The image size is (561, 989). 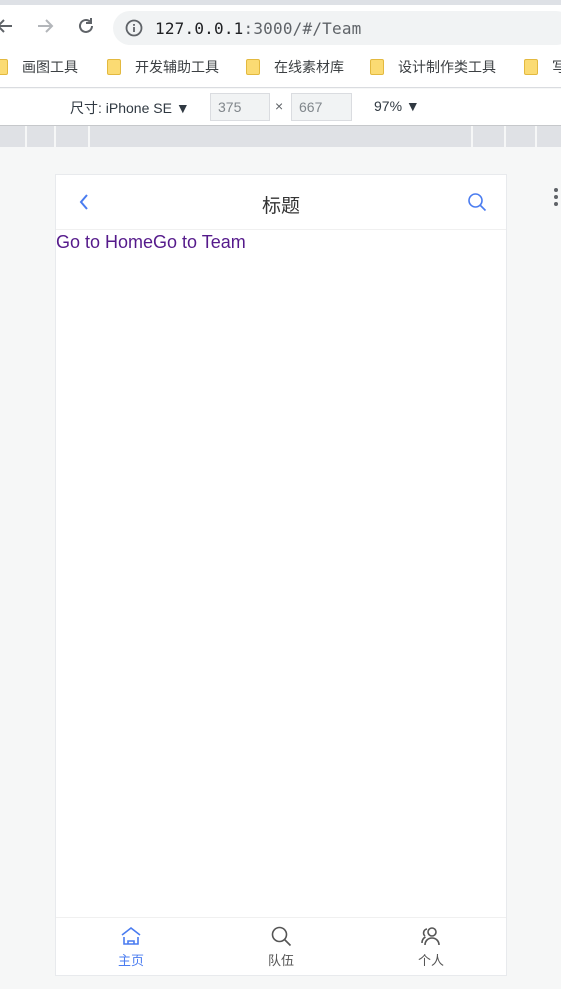 I want to click on reload-icon, so click(x=86, y=25).